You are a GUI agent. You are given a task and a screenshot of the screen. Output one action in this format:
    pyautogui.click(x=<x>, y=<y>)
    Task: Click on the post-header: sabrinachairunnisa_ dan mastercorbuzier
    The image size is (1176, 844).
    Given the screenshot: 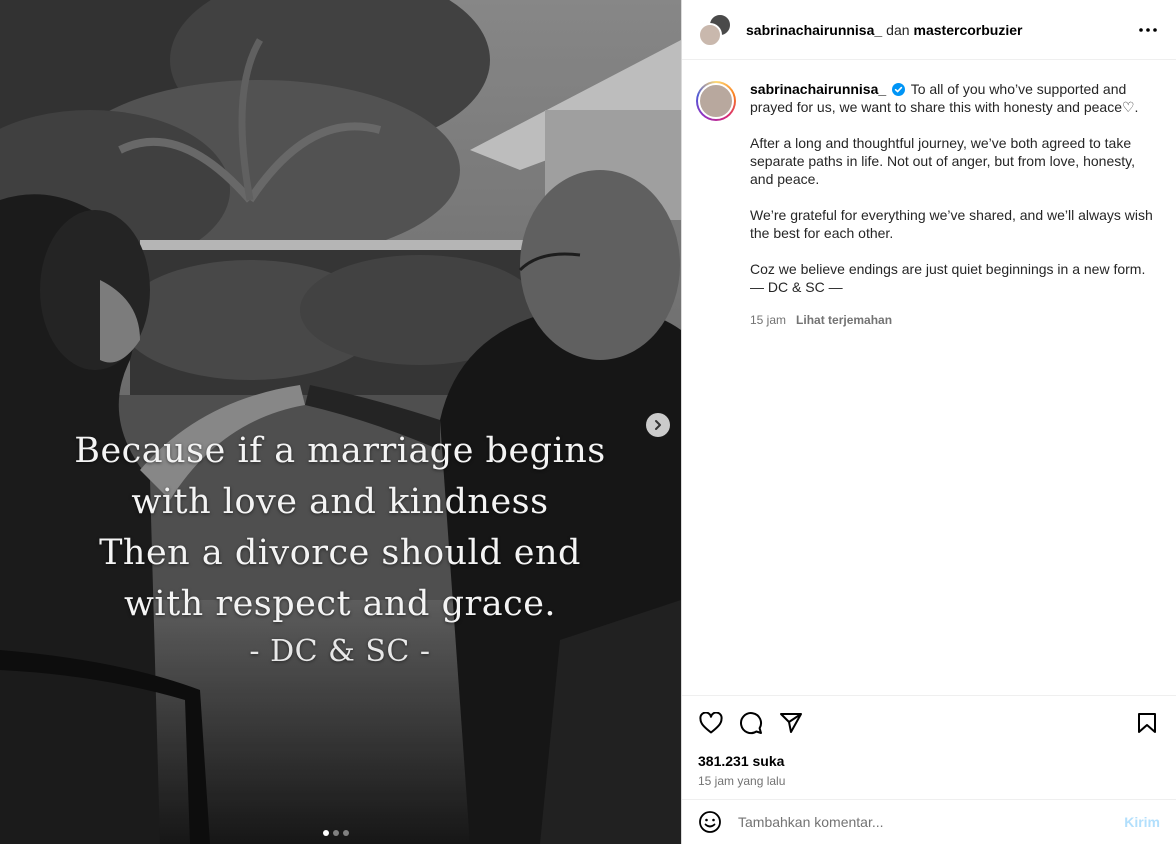 What is the action you would take?
    pyautogui.click(x=929, y=30)
    